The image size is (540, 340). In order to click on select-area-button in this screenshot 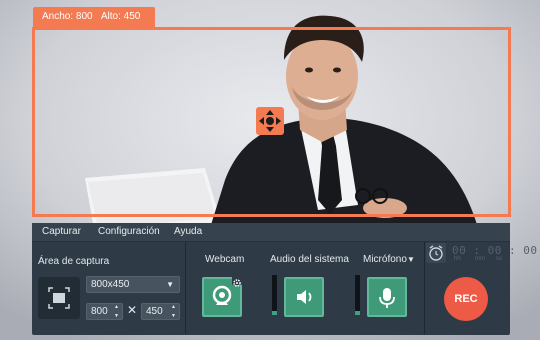, I will do `click(59, 298)`.